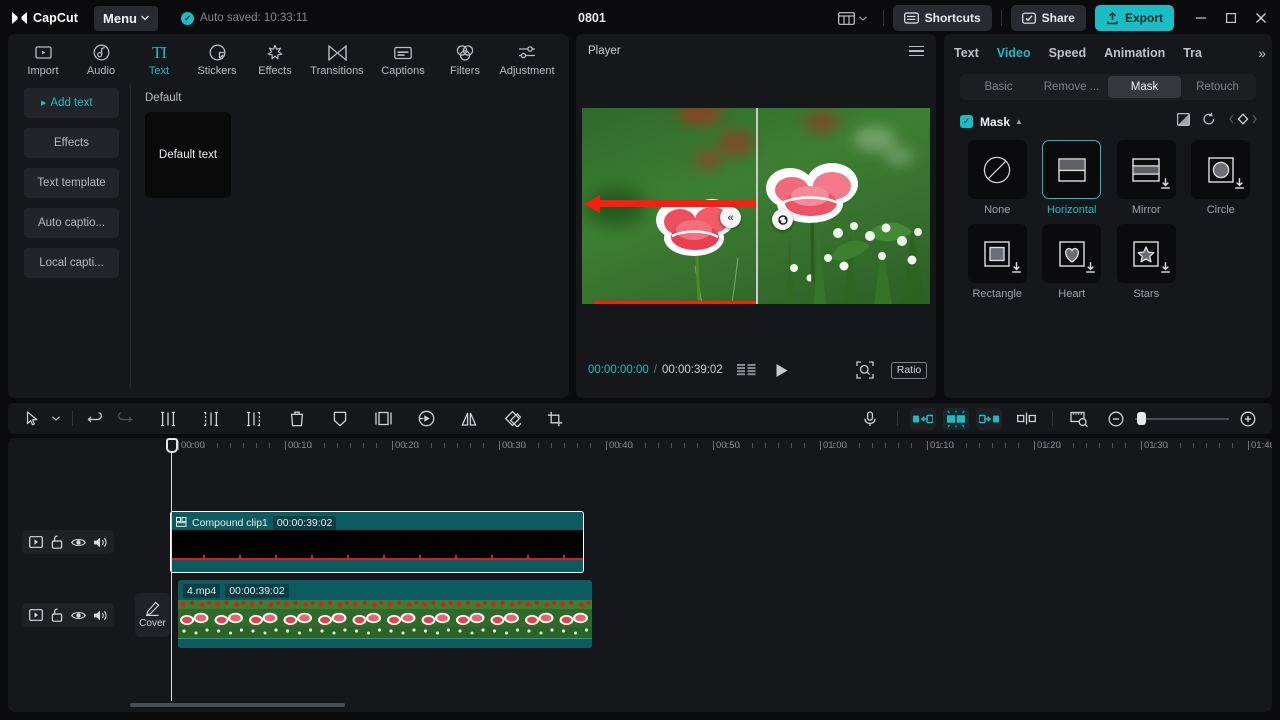 This screenshot has height=720, width=1280. I want to click on sidebar-item-text-template: Text template, so click(71, 183).